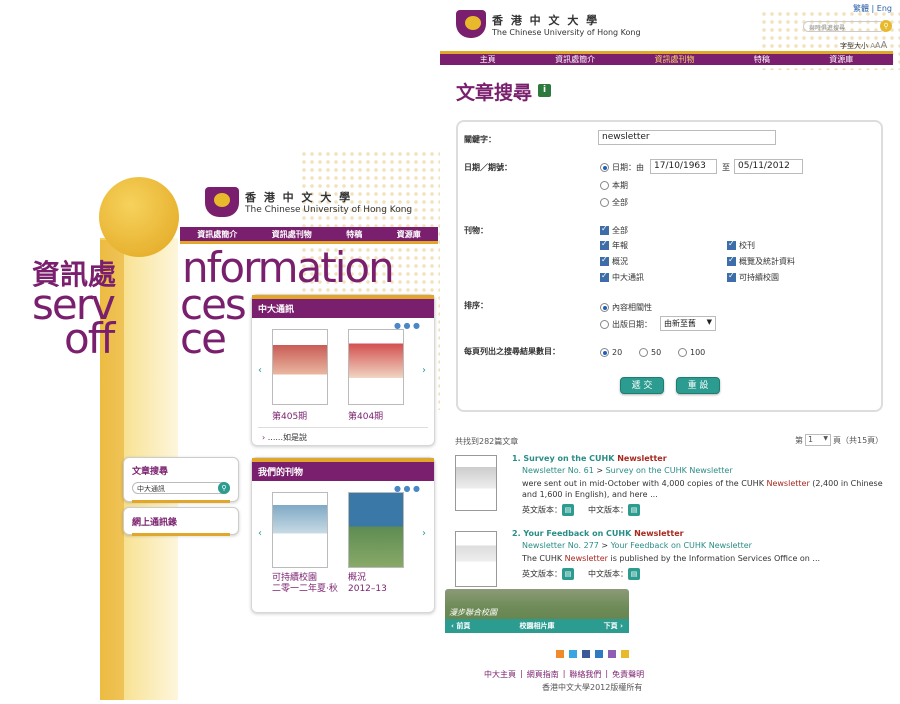 The image size is (900, 704). Describe the element at coordinates (611, 352) in the screenshot. I see `per-page-20-option: 20` at that location.